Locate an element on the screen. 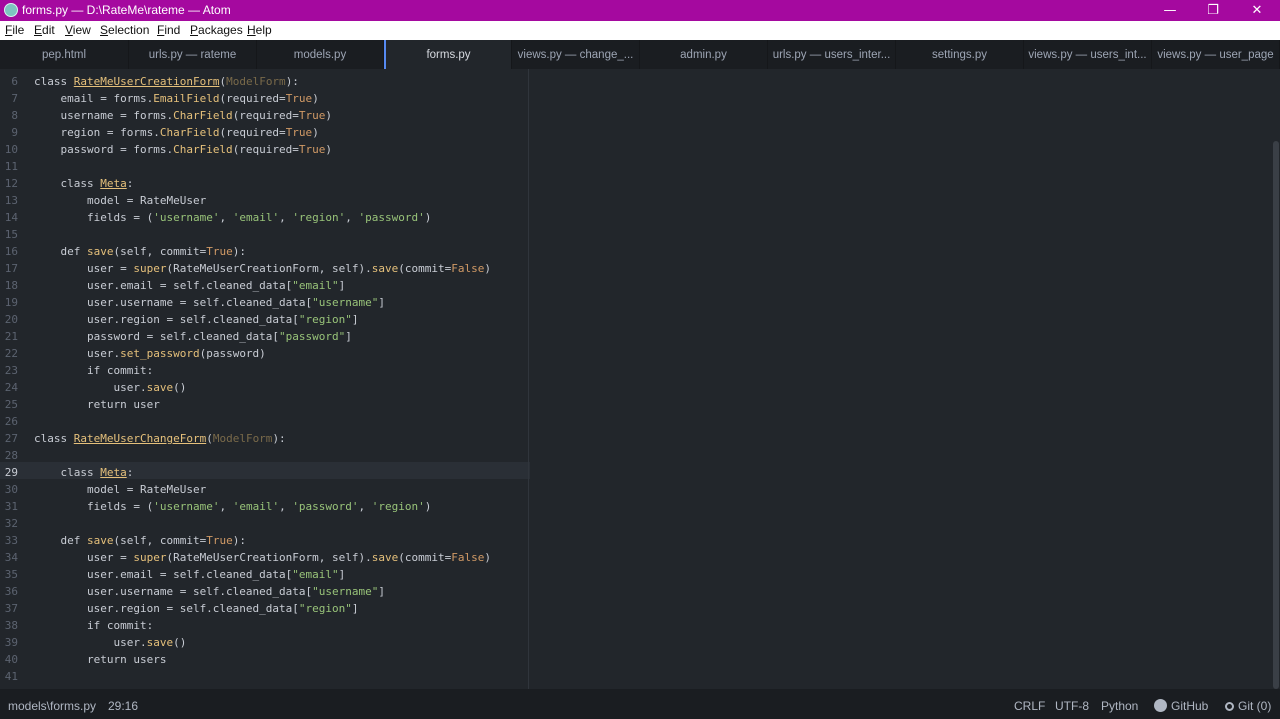  line-number: 39 is located at coordinates (11, 642).